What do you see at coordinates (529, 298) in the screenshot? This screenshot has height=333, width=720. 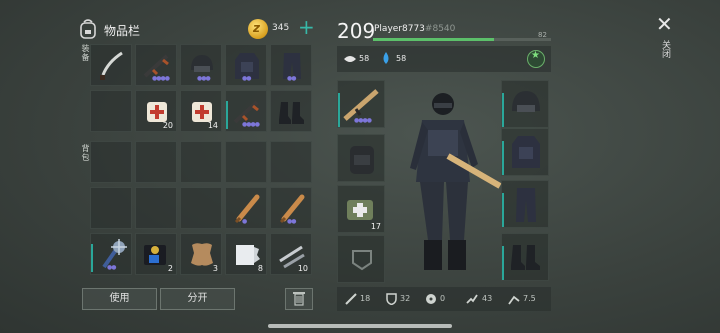 I see `stealth-value: 7.5` at bounding box center [529, 298].